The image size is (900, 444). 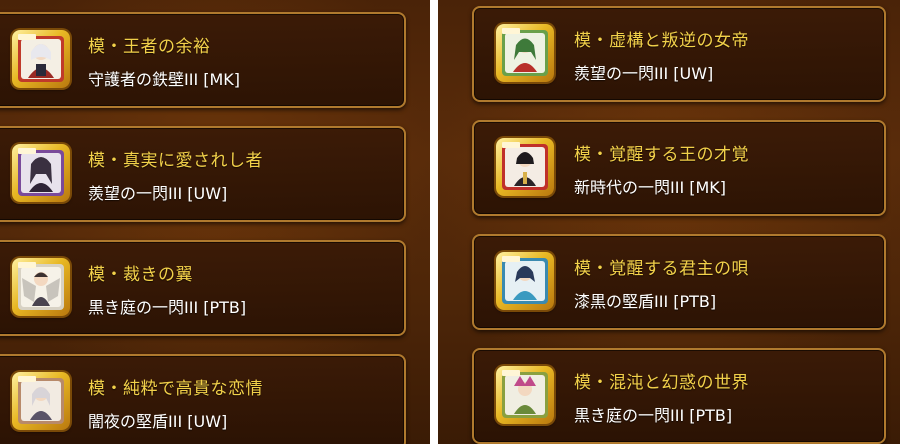 What do you see at coordinates (661, 41) in the screenshot?
I see `title-name: 模・虚構と叛逆の女帝` at bounding box center [661, 41].